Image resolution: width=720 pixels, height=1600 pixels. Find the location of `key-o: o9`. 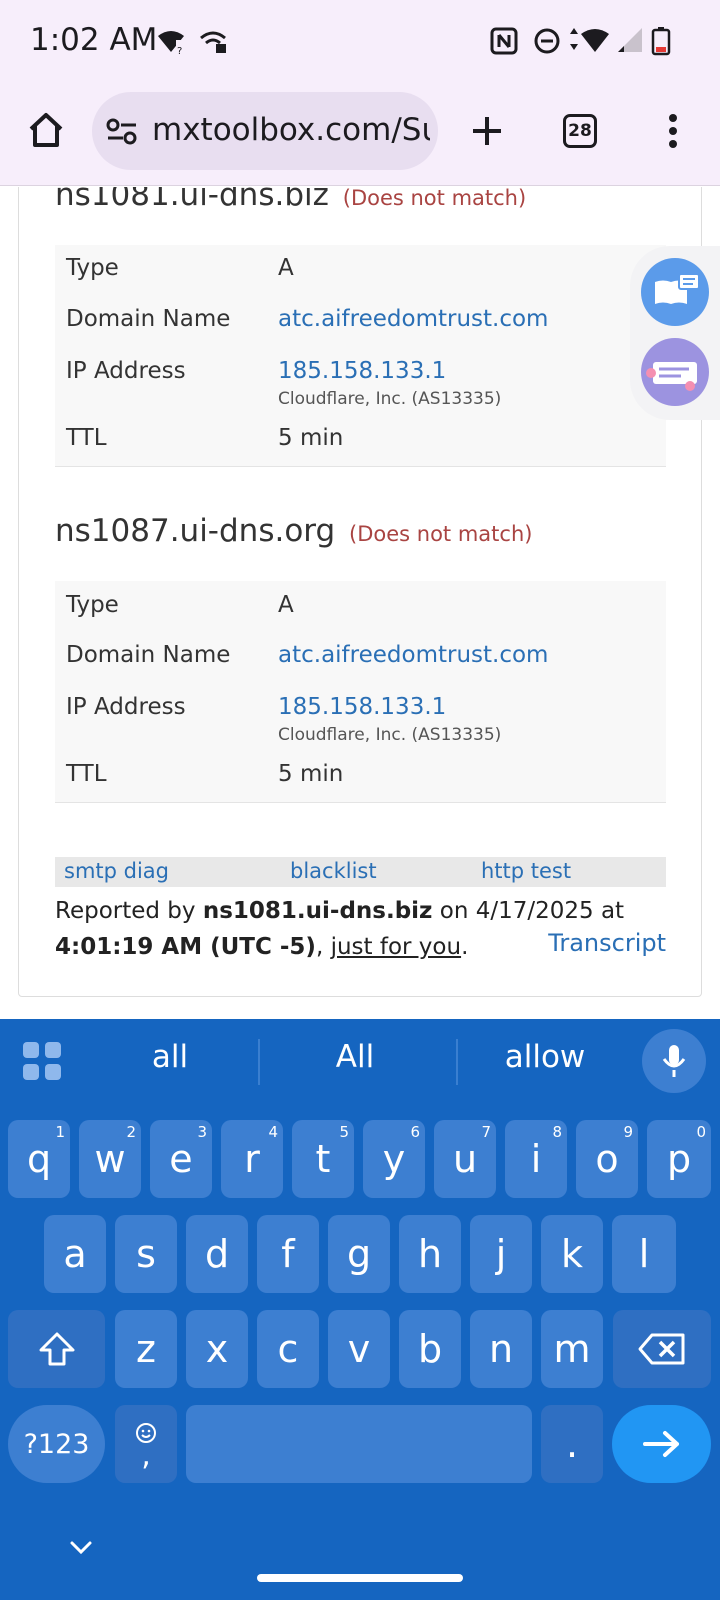

key-o: o9 is located at coordinates (607, 1159).